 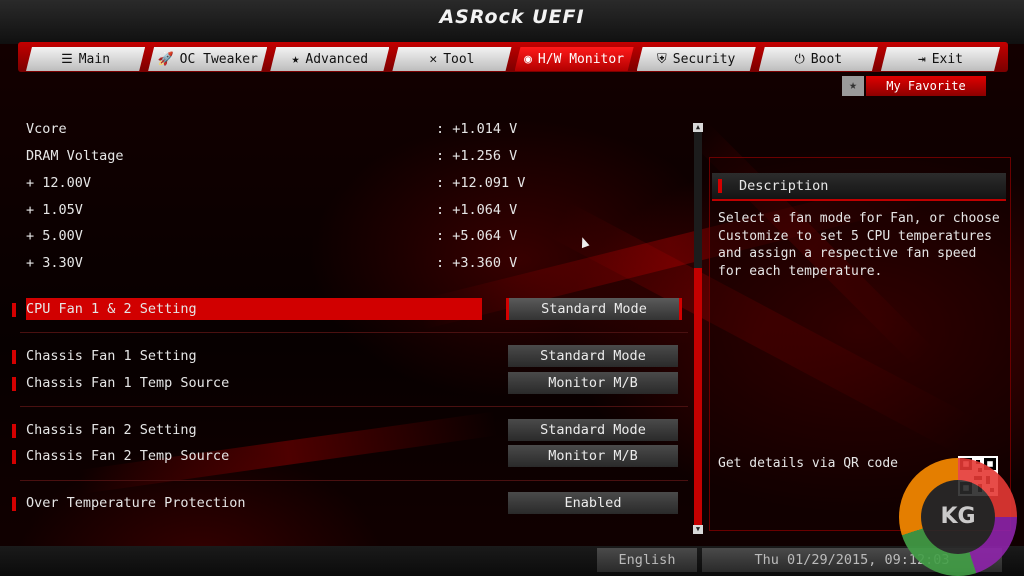 What do you see at coordinates (477, 129) in the screenshot?
I see `voltage-value: : +1.014 V` at bounding box center [477, 129].